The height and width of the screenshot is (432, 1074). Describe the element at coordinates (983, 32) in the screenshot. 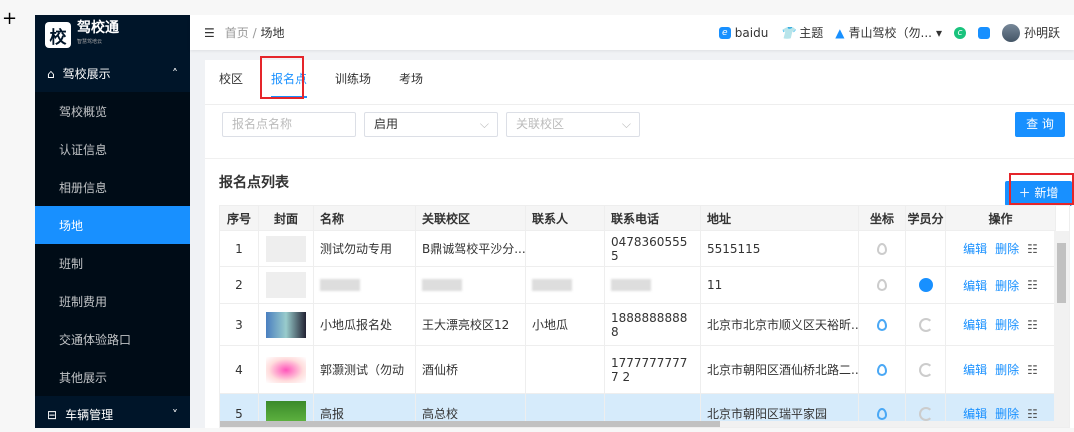

I see `monitor-icon` at that location.